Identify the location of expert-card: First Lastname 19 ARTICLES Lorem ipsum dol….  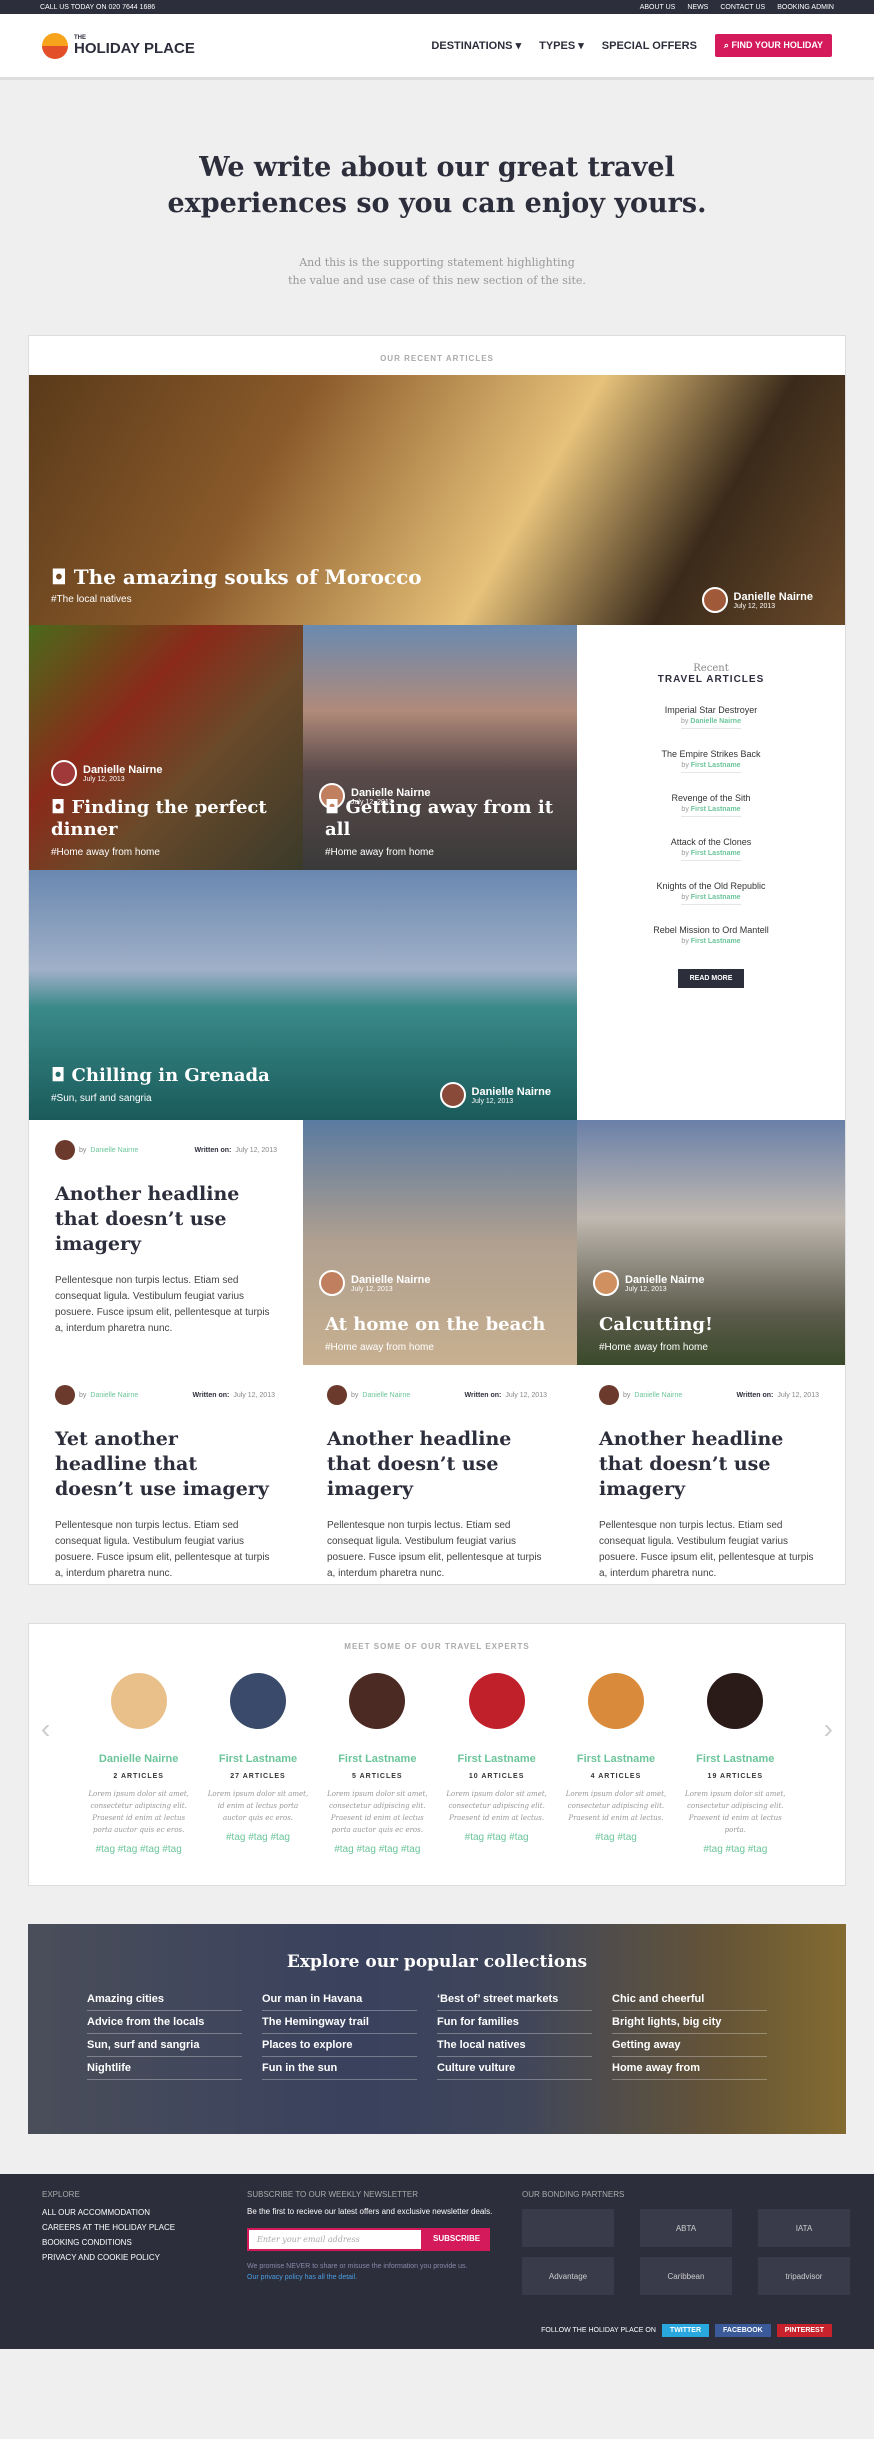
(735, 1764).